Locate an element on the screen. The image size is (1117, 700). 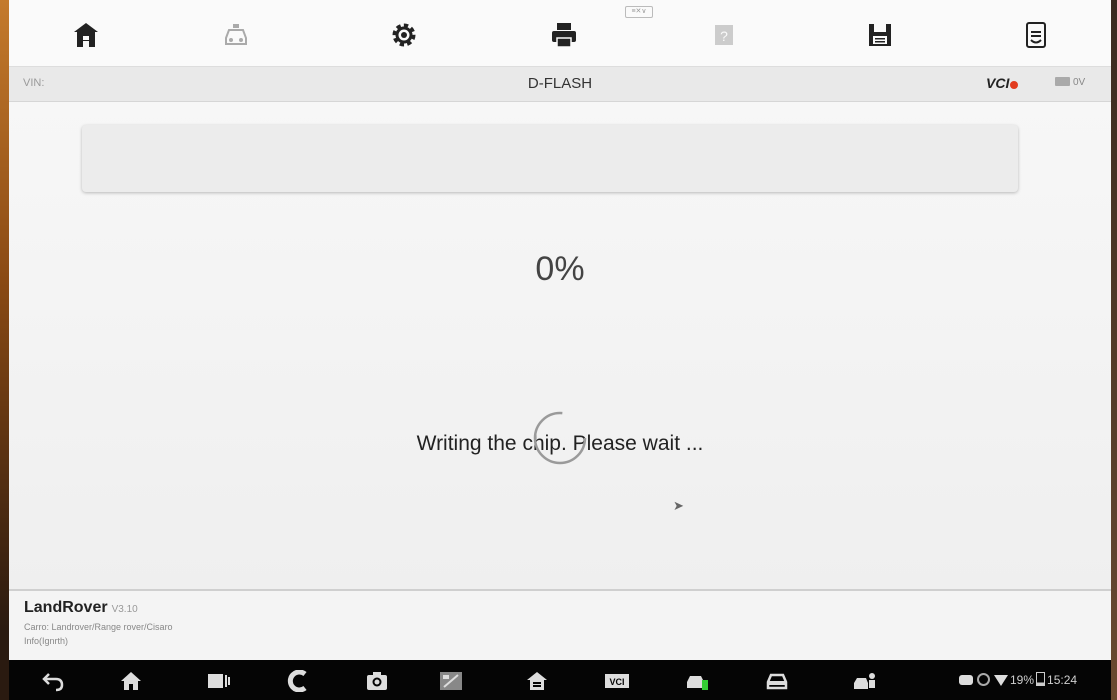
vci-status-dot-icon is located at coordinates (1014, 85).